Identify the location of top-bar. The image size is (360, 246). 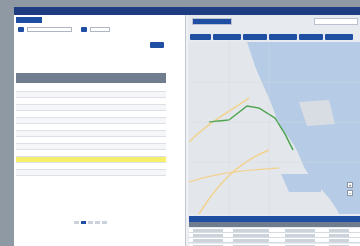
(187, 11).